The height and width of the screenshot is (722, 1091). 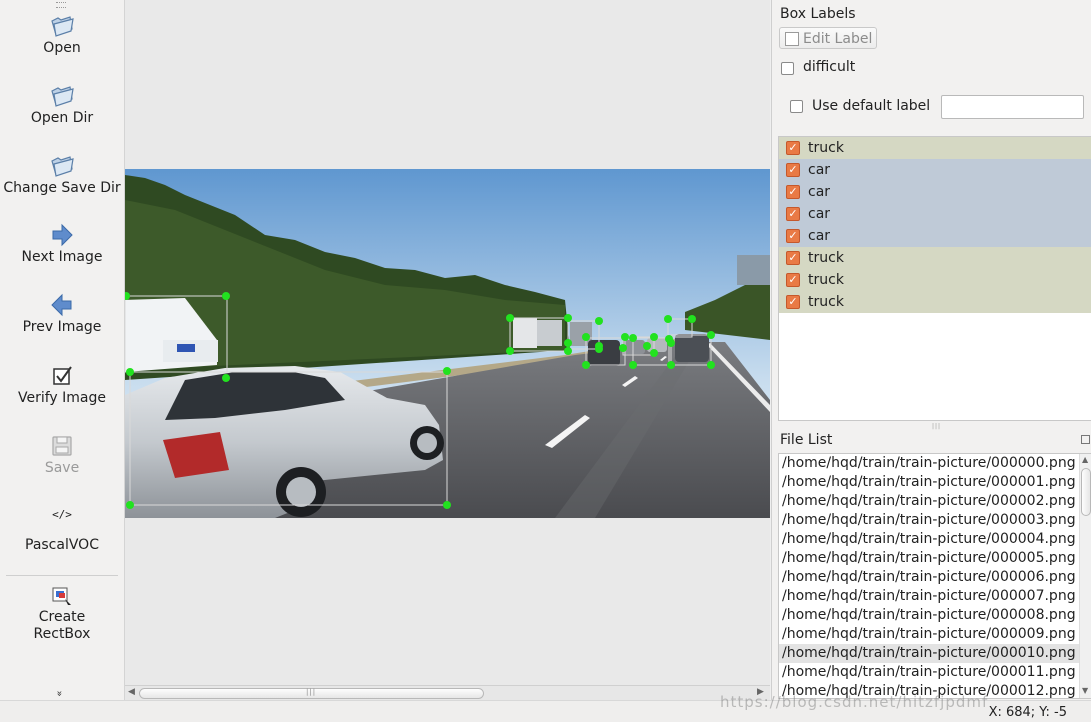 I want to click on file-list-item: /home/hqd/train/train-picture/000003.png, so click(x=930, y=520).